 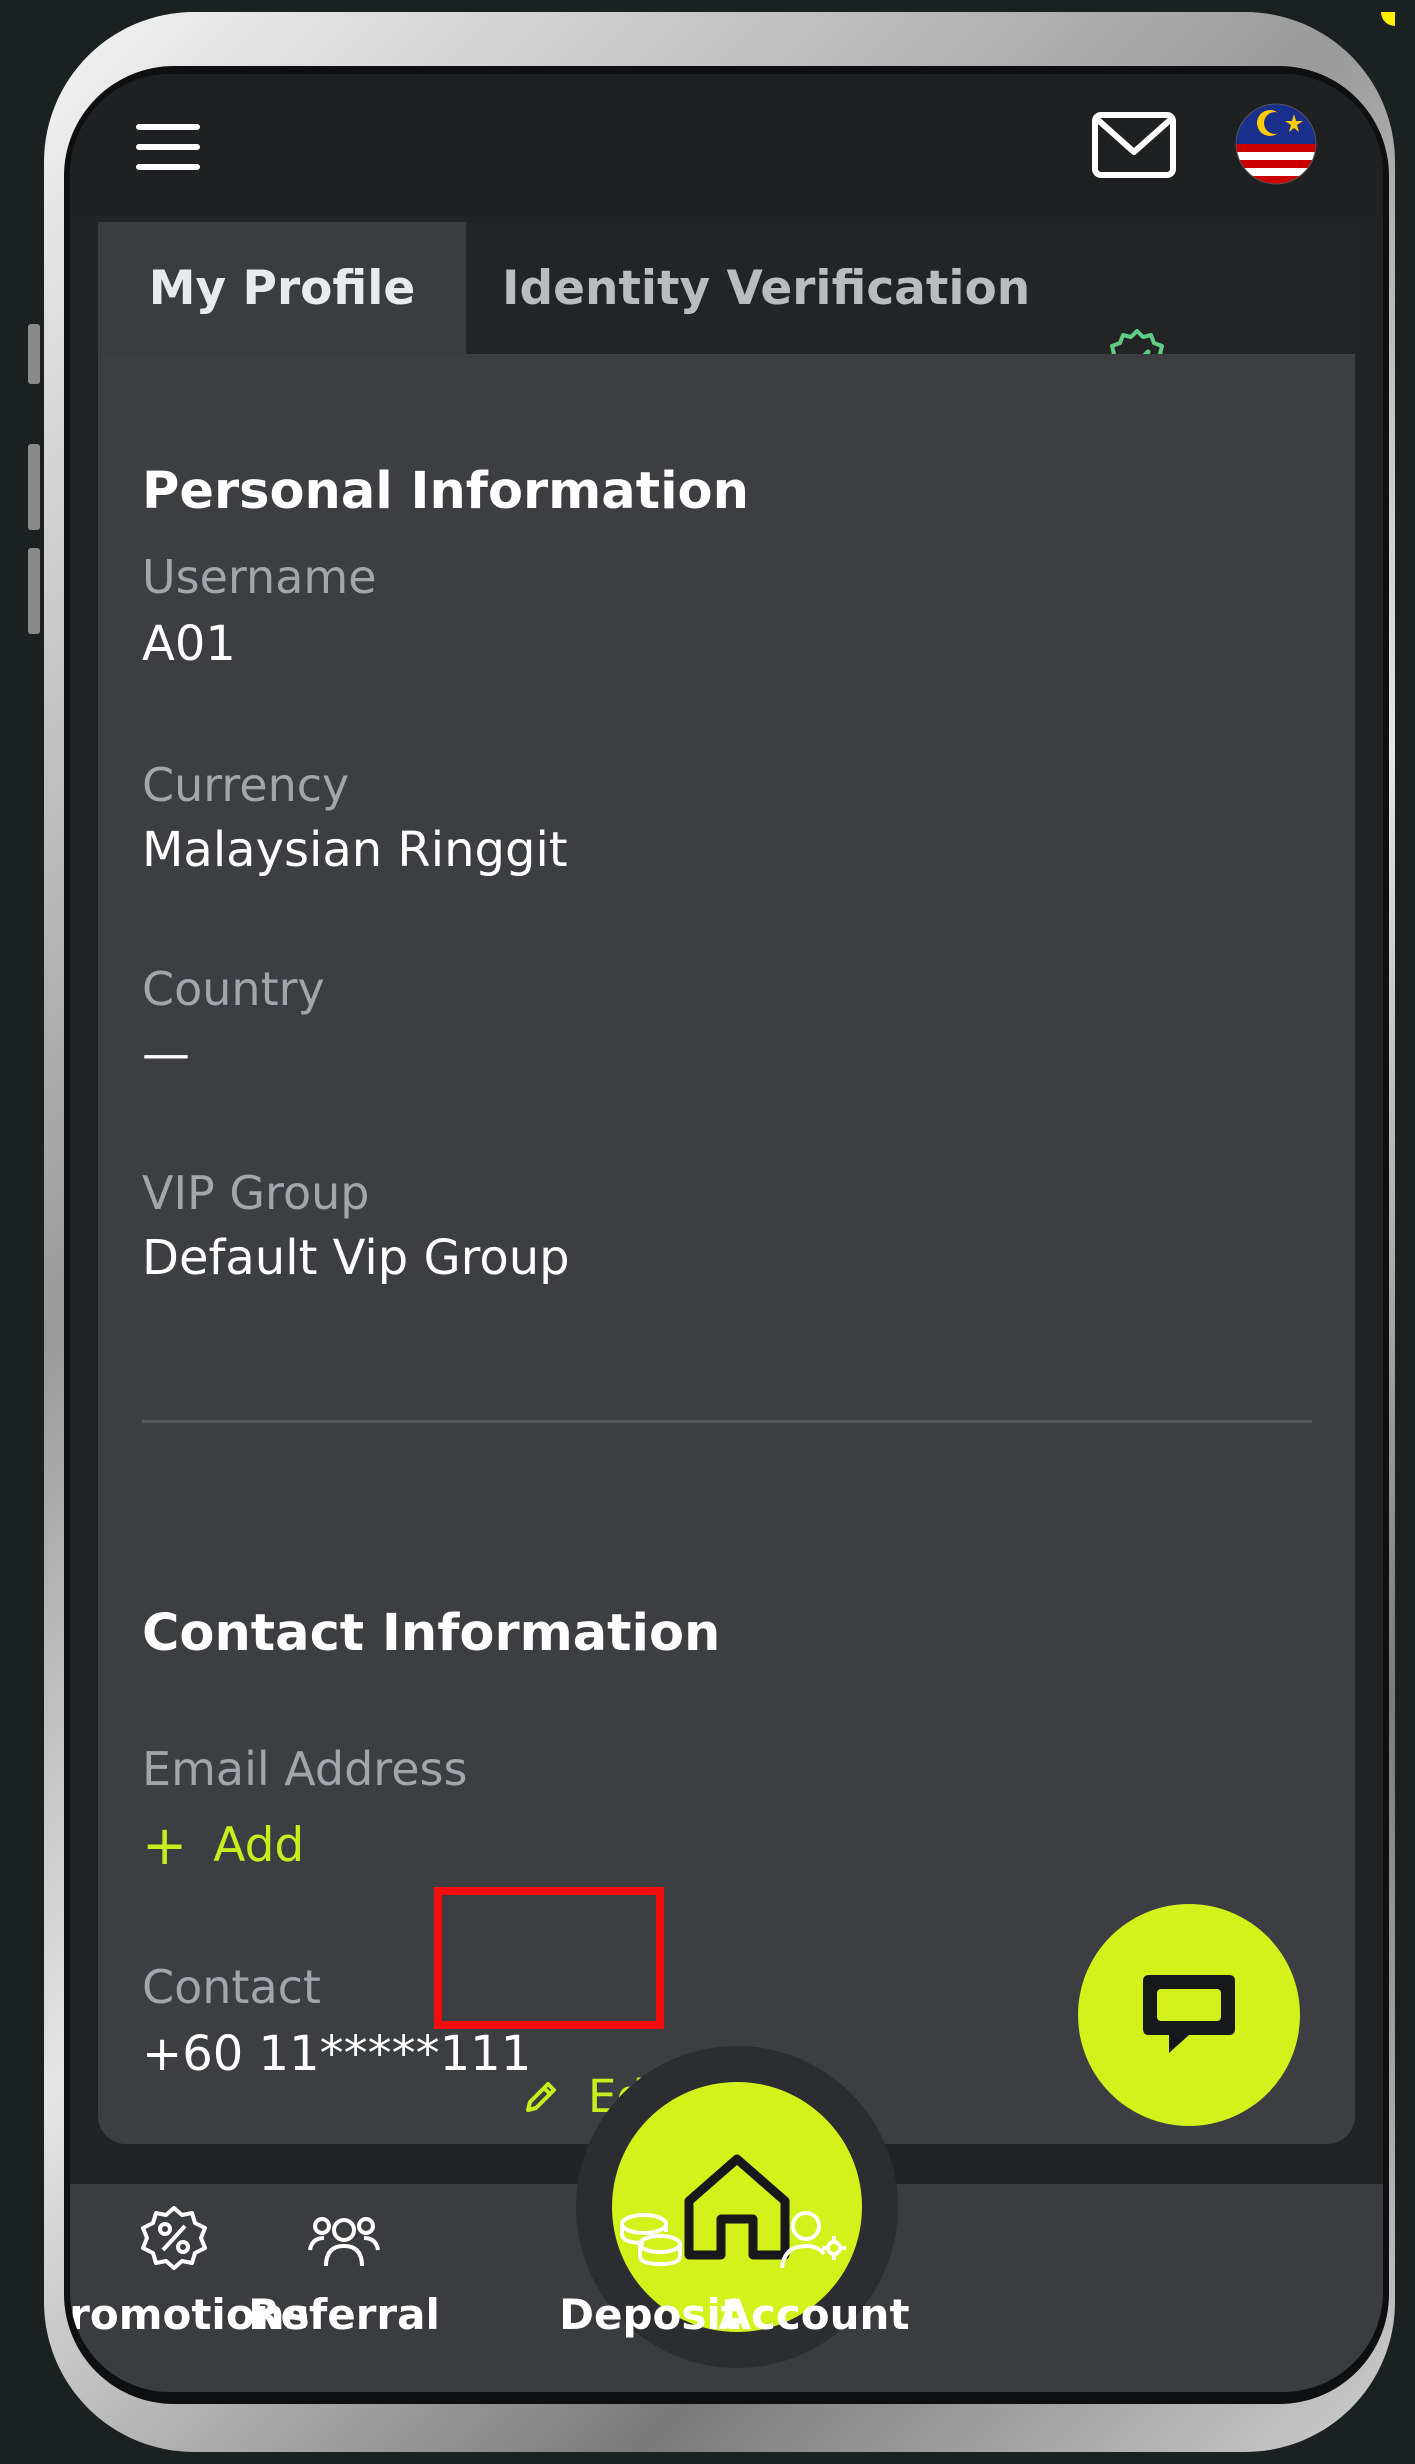 I want to click on mail-icon, so click(x=1134, y=145).